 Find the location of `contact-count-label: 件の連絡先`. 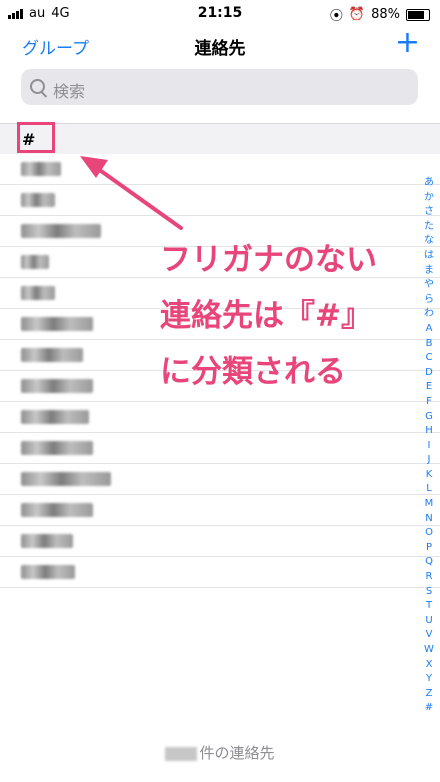

contact-count-label: 件の連絡先 is located at coordinates (237, 753).